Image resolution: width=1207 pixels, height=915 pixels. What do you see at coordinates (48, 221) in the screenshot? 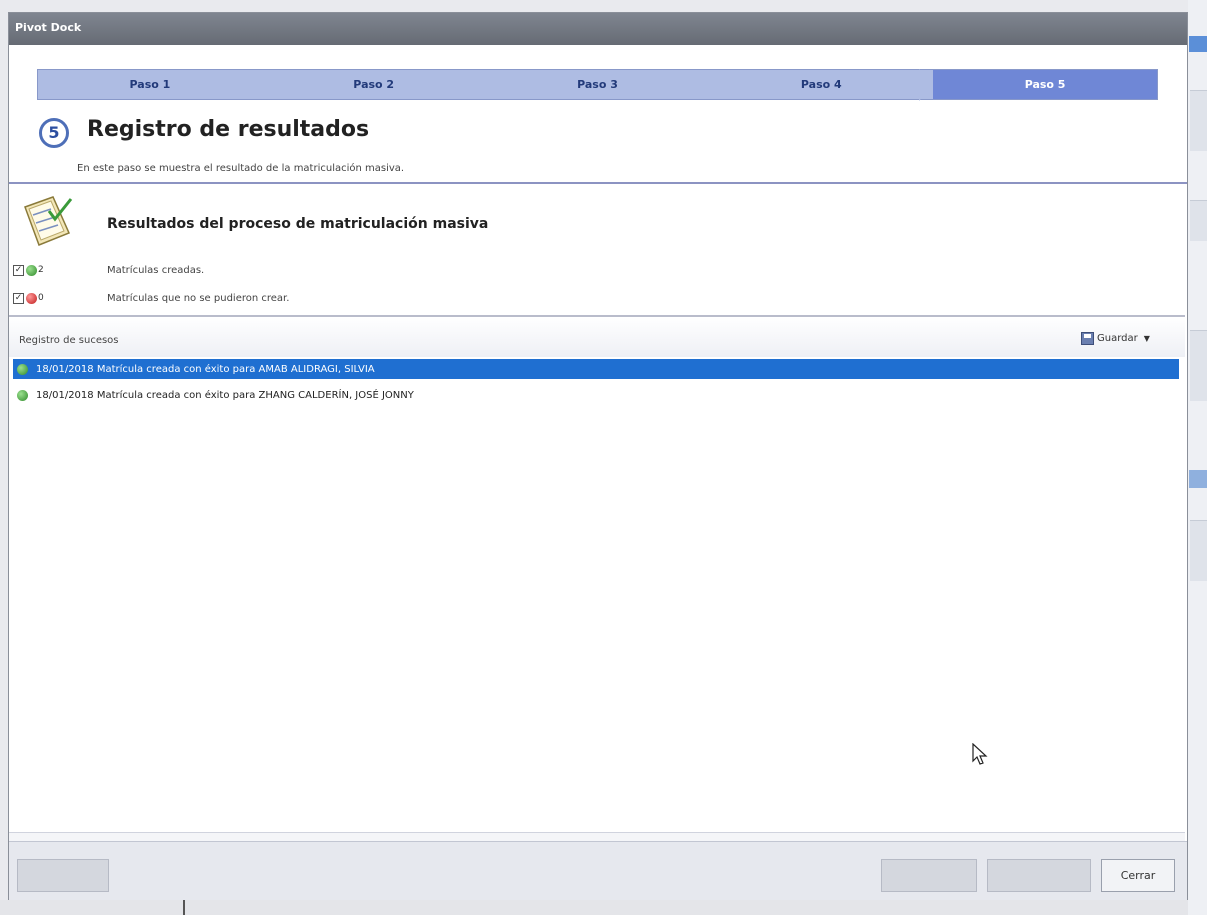
I see `checklist-icon` at bounding box center [48, 221].